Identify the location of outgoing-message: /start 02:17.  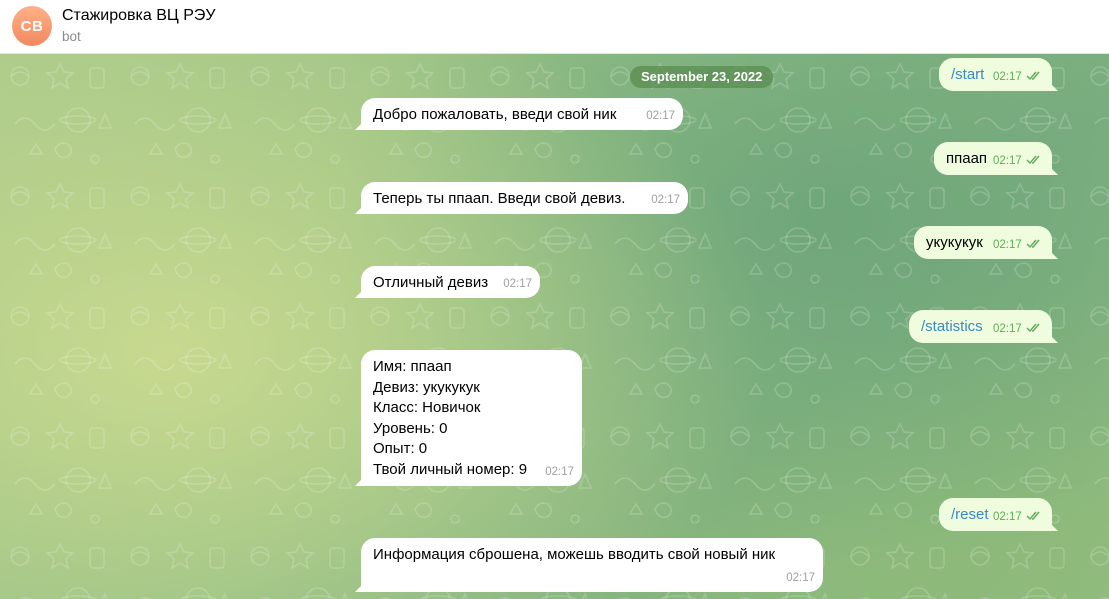
(995, 74).